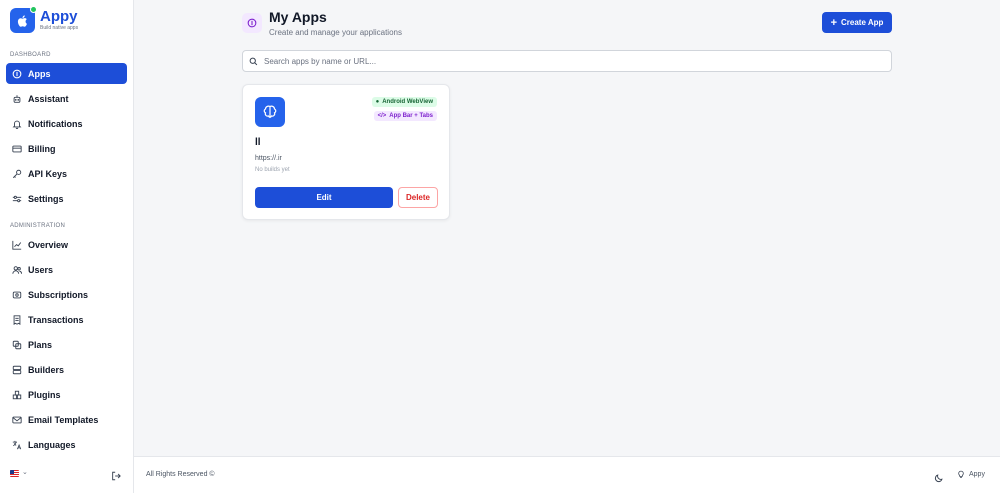 Image resolution: width=1000 pixels, height=493 pixels. What do you see at coordinates (66, 73) in the screenshot?
I see `sidebar-item-apps: Apps` at bounding box center [66, 73].